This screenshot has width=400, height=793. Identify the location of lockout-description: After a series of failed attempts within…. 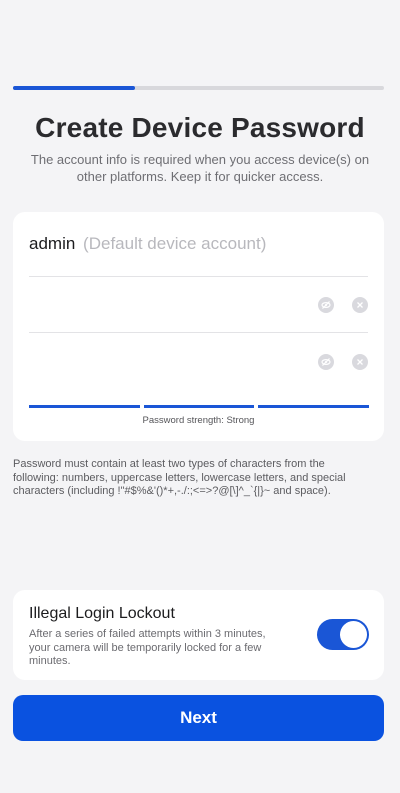
(147, 647).